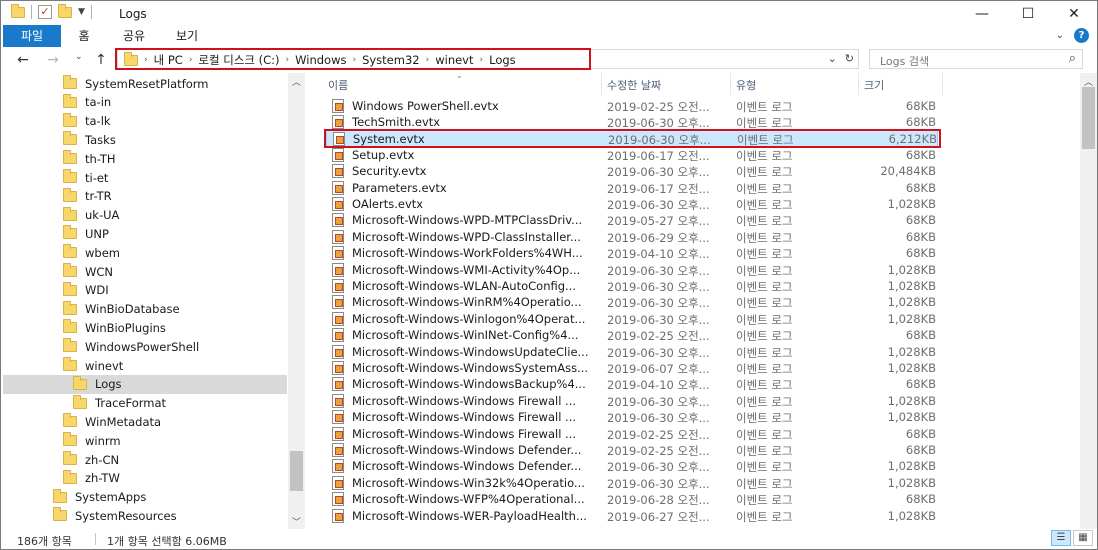 The height and width of the screenshot is (550, 1098). Describe the element at coordinates (87, 102) in the screenshot. I see `nav-item: ta-in` at that location.